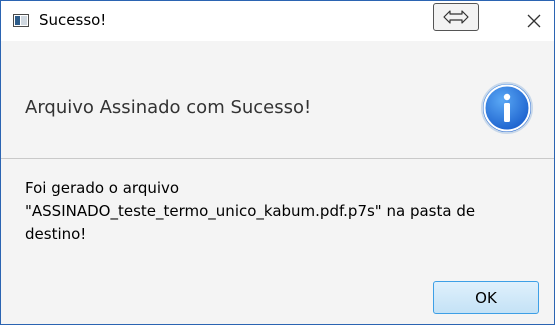 This screenshot has width=555, height=325. Describe the element at coordinates (486, 297) in the screenshot. I see `ok-button: OK` at that location.